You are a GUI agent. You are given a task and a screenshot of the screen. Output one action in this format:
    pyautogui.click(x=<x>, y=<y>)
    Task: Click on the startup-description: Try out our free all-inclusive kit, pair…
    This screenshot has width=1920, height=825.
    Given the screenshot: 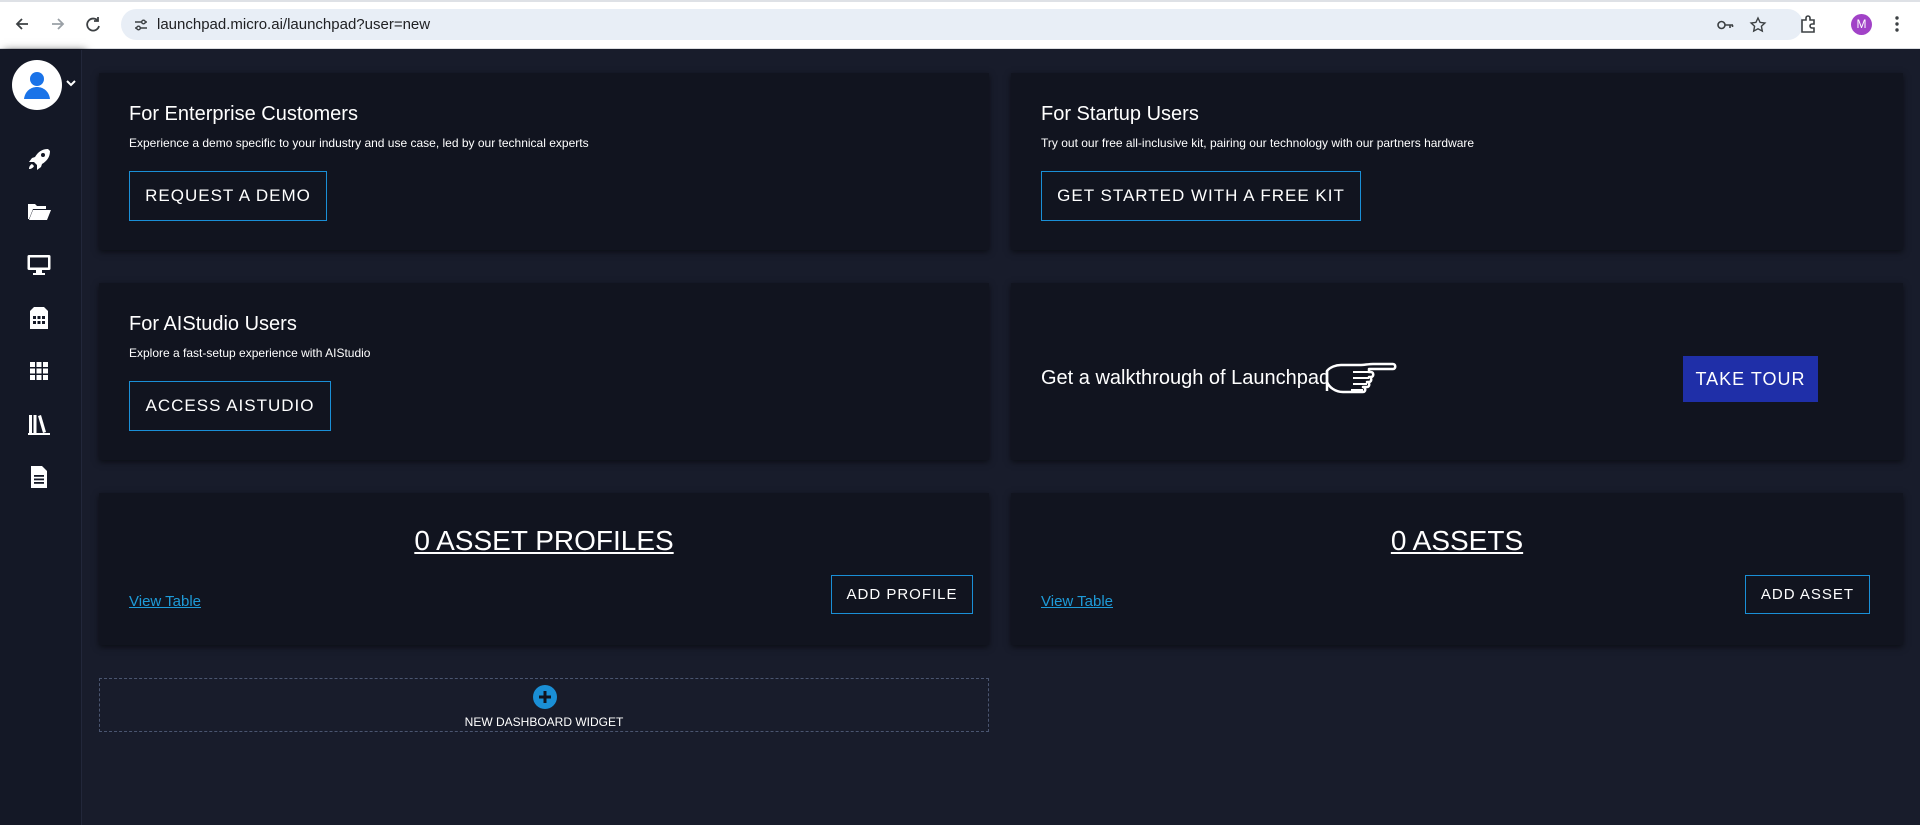 What is the action you would take?
    pyautogui.click(x=1258, y=143)
    